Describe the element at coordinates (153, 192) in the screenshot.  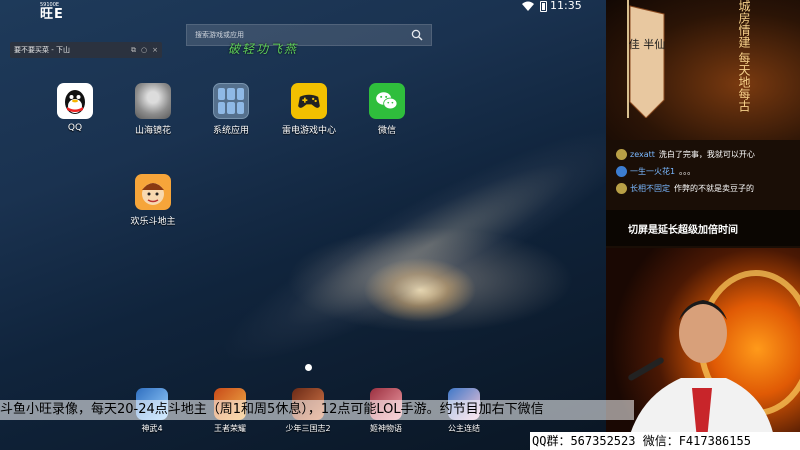
I see `doudizhu-icon` at that location.